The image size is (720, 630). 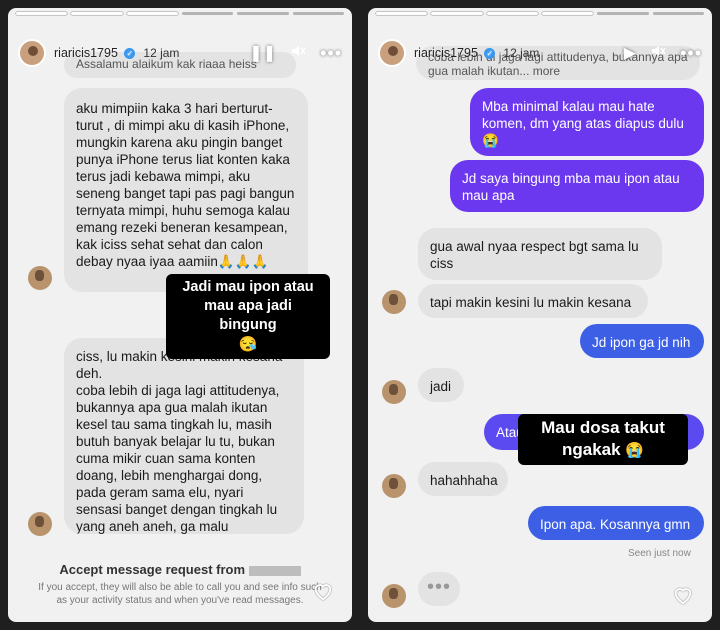 I want to click on story-caption: Mau dosa takut ngakak 😭, so click(x=603, y=439).